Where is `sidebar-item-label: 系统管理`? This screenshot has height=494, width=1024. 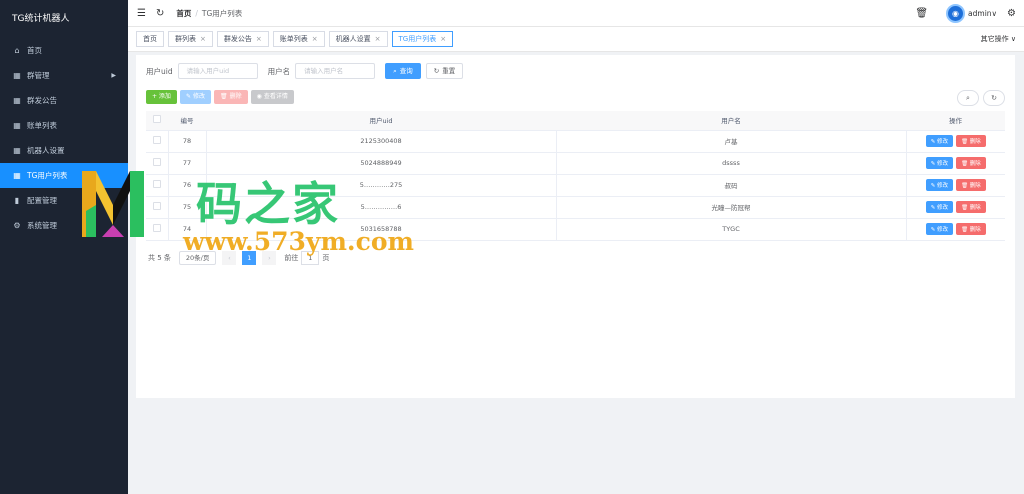 sidebar-item-label: 系统管理 is located at coordinates (42, 225).